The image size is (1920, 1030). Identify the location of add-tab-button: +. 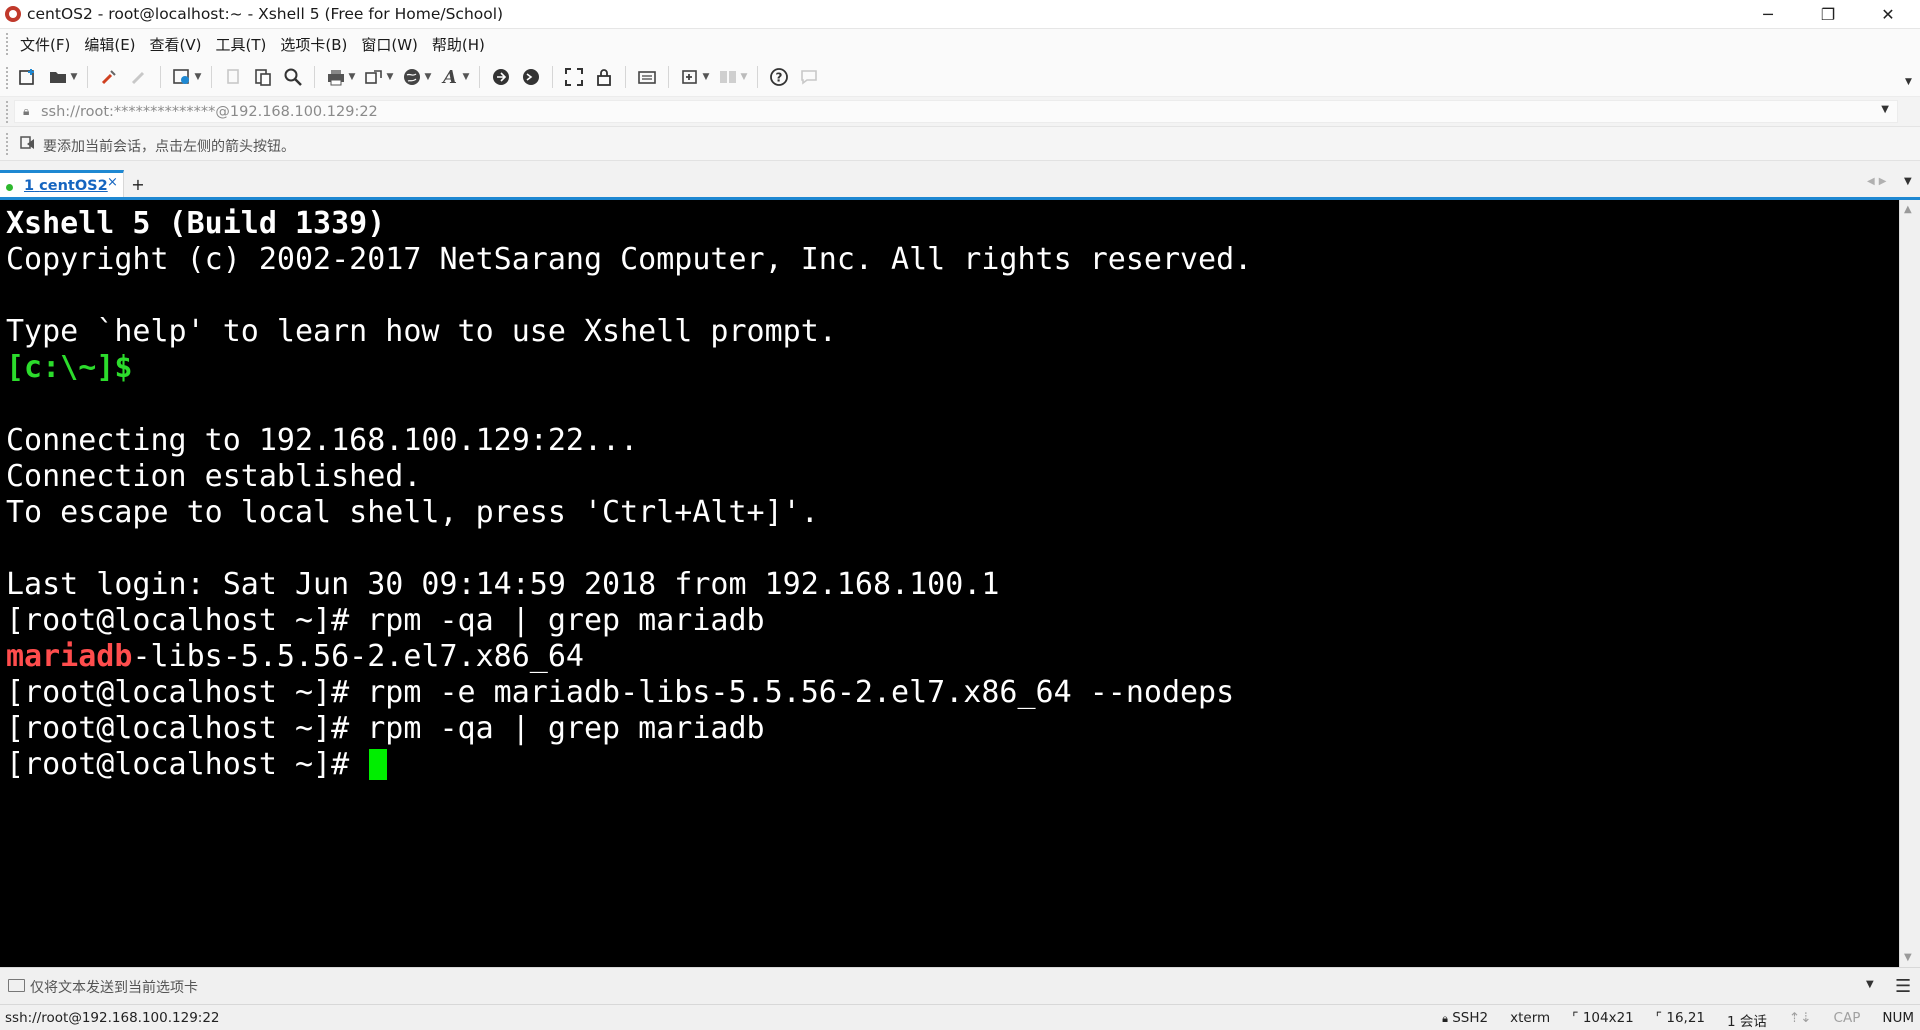
(138, 184).